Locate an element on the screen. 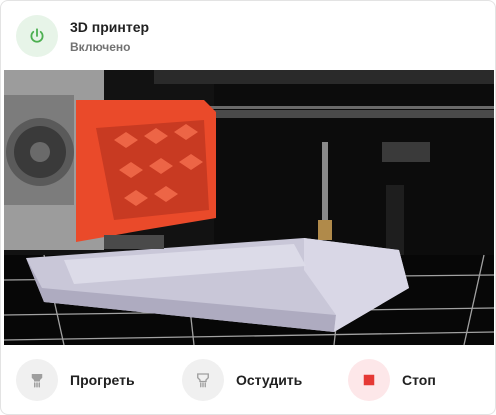  power-icon is located at coordinates (37, 35).